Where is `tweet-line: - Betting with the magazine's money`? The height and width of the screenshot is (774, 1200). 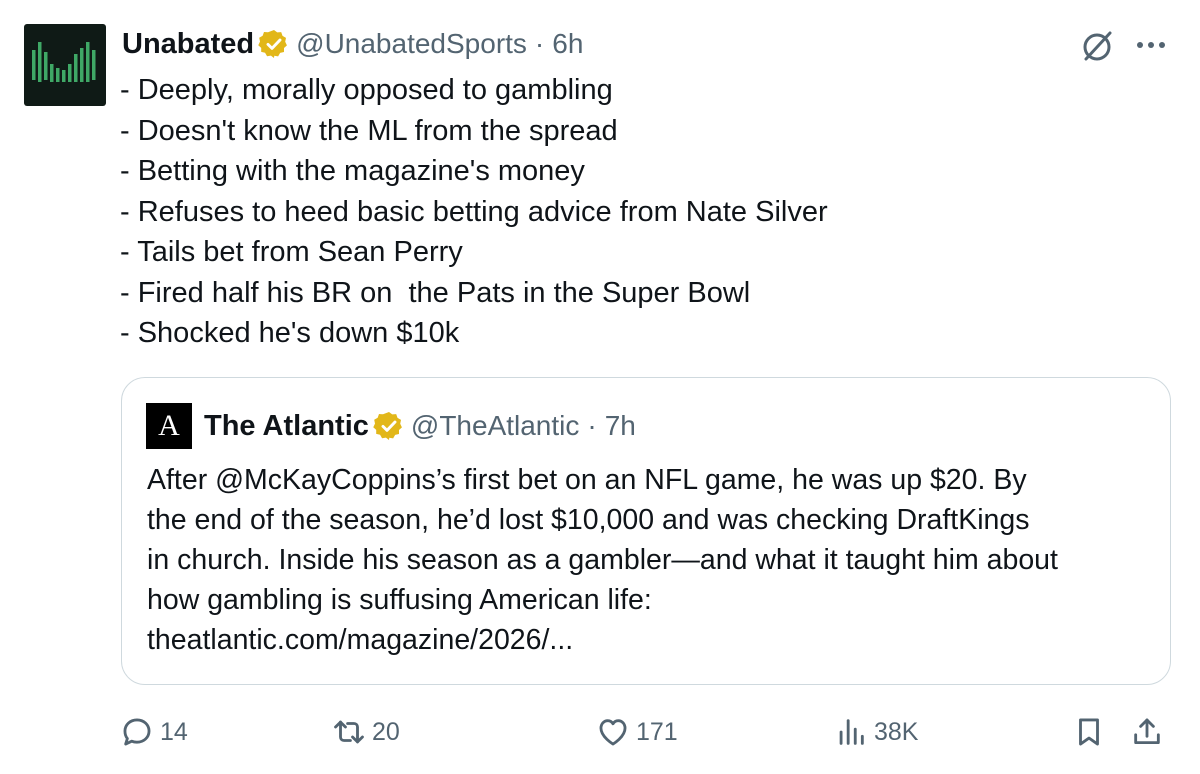 tweet-line: - Betting with the magazine's money is located at coordinates (352, 171).